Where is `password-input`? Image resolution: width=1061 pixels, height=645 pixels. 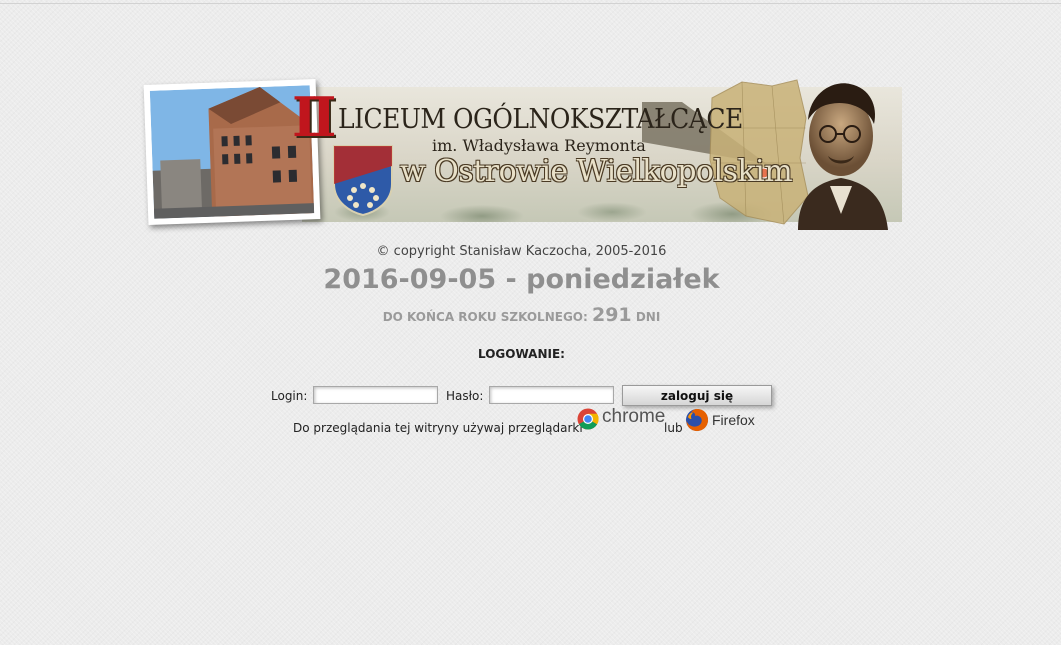 password-input is located at coordinates (551, 395).